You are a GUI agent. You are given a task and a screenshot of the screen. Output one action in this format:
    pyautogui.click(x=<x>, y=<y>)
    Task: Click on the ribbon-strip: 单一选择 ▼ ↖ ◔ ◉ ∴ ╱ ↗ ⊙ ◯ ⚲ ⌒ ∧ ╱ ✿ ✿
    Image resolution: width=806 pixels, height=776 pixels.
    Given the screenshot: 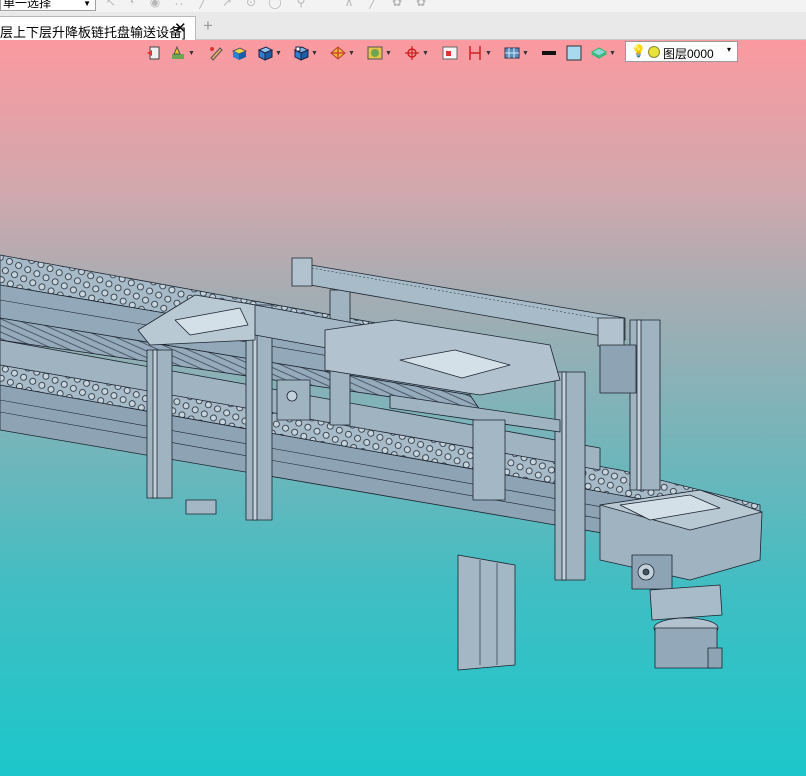 What is the action you would take?
    pyautogui.click(x=403, y=6)
    